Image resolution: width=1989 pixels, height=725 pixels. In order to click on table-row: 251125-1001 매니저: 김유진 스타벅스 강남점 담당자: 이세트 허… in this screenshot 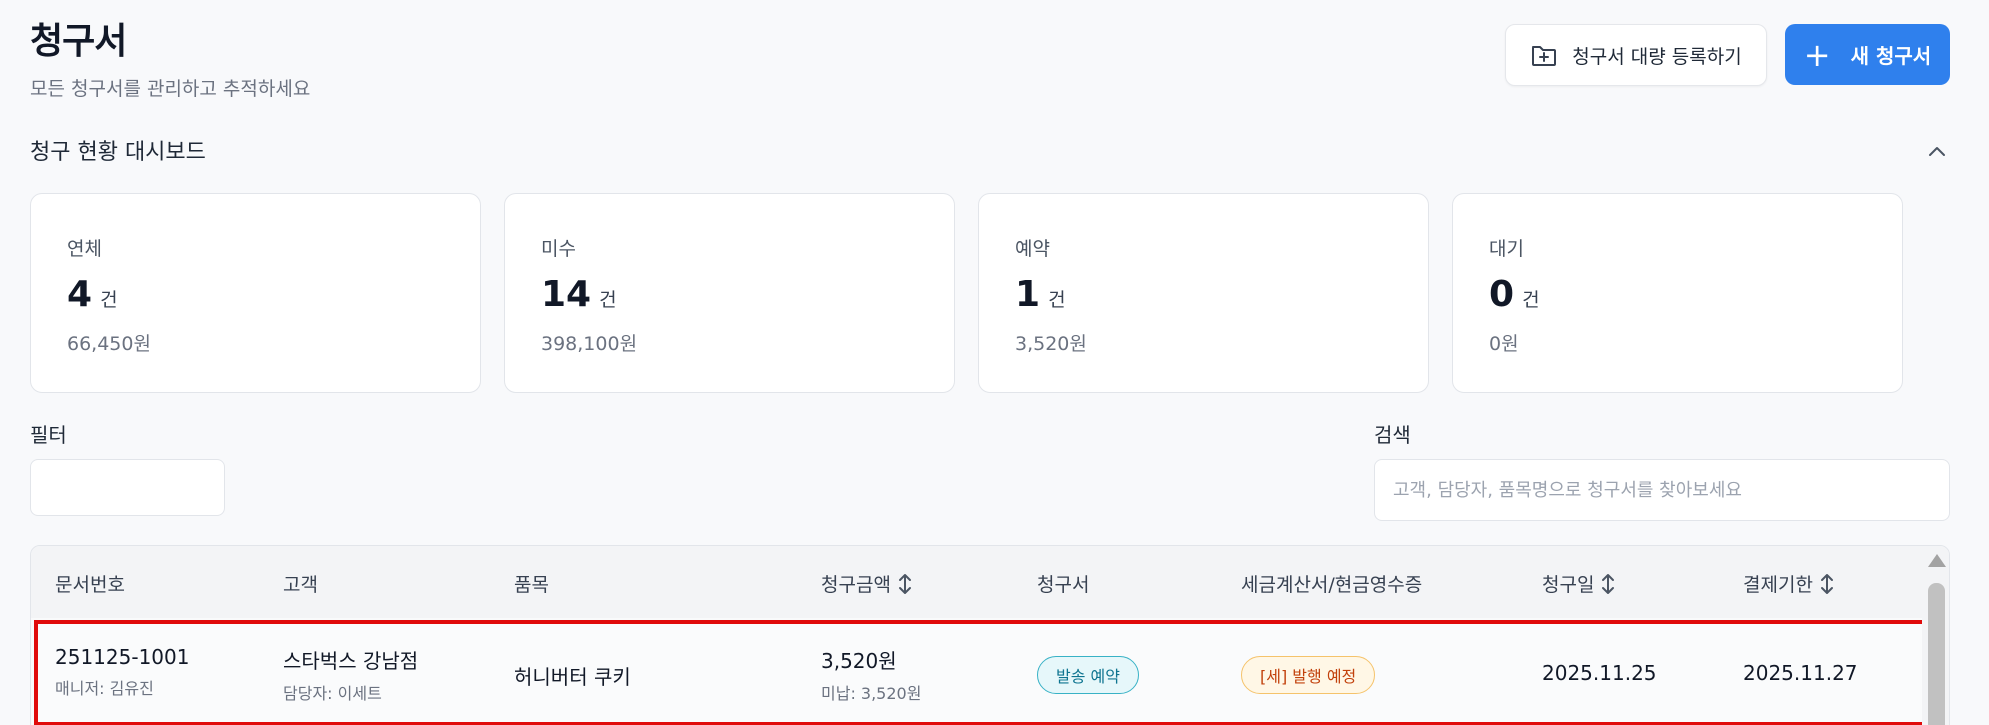, I will do `click(980, 672)`.